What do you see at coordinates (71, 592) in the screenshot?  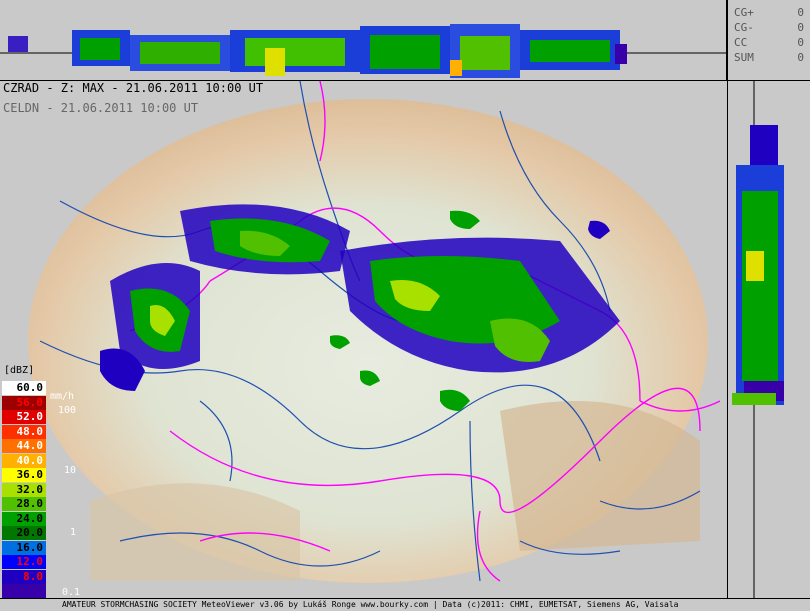 I see `legend-rate-0-1: 0.1` at bounding box center [71, 592].